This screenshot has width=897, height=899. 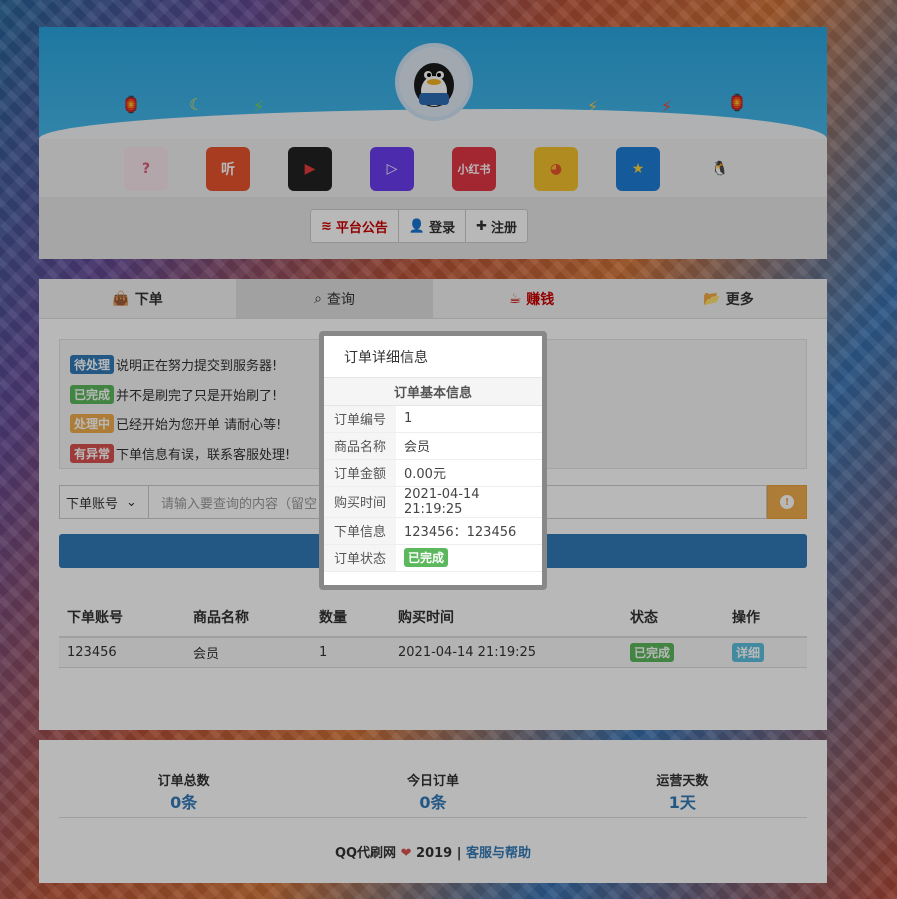 What do you see at coordinates (360, 446) in the screenshot?
I see `field-key: 商品名称` at bounding box center [360, 446].